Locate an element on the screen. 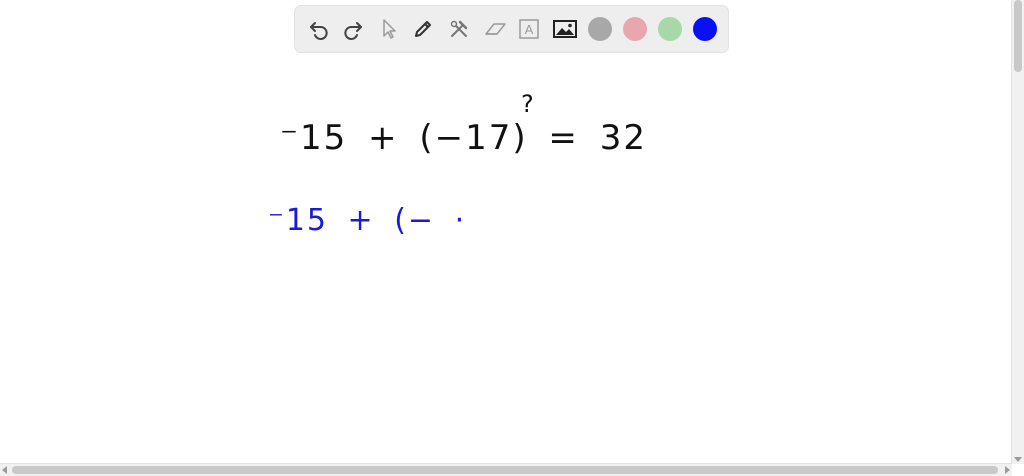 The image size is (1024, 476). text-icon-label: A is located at coordinates (529, 29).